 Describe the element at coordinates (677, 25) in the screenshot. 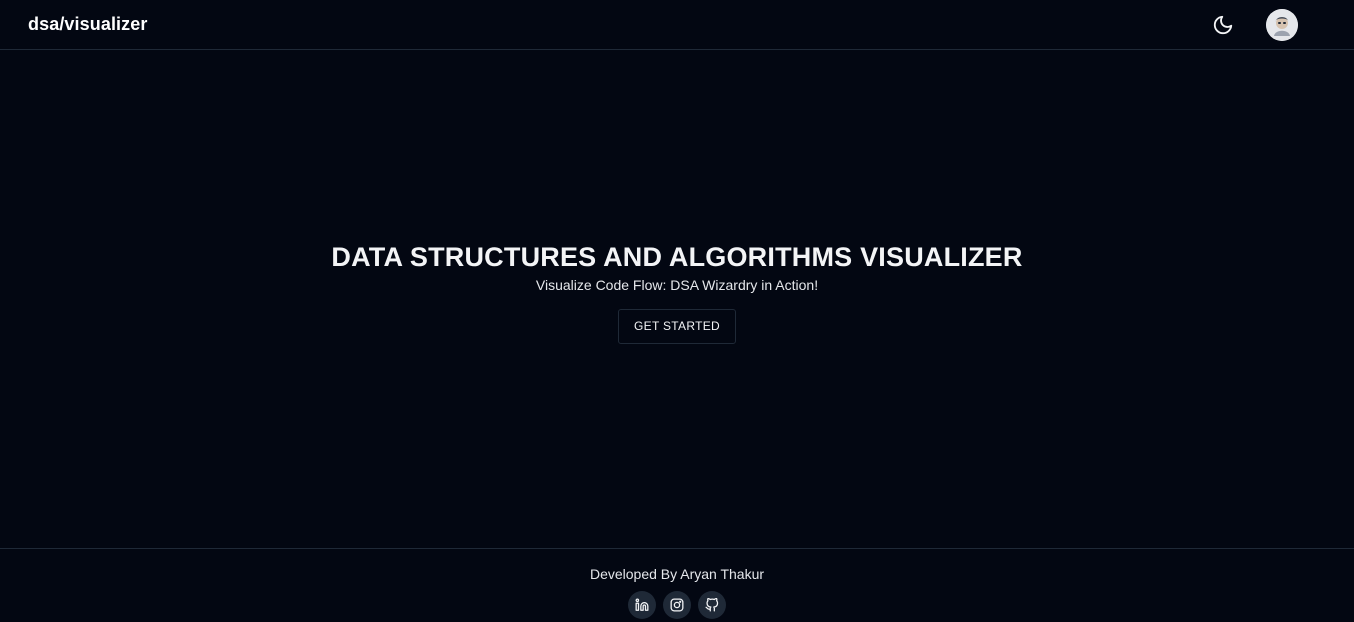

I see `top-navbar: dsa/visualizer` at that location.